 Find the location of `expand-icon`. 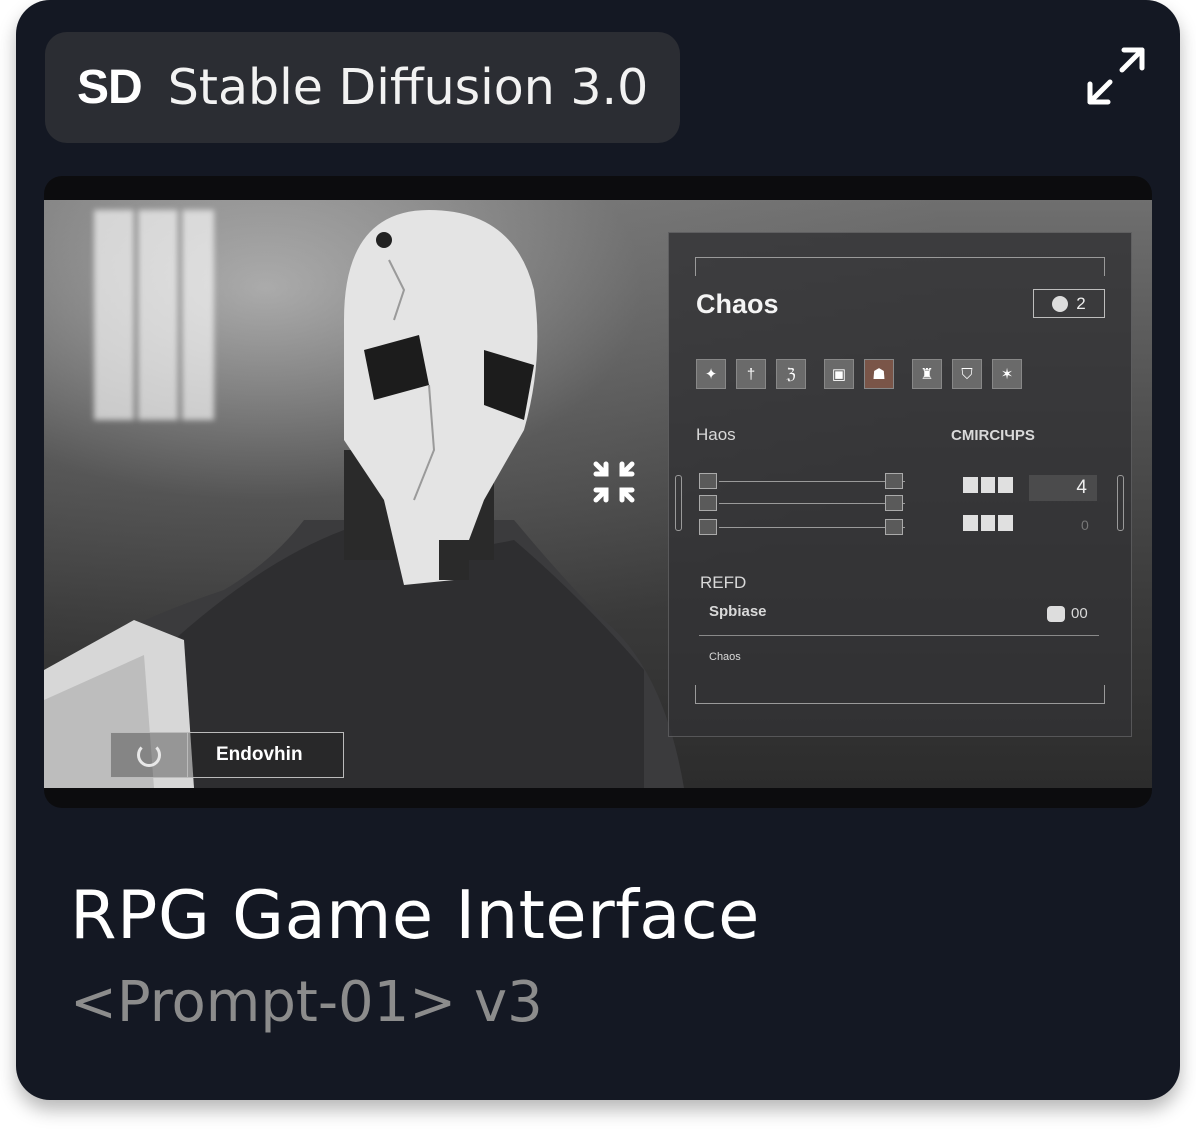

expand-icon is located at coordinates (1116, 76).